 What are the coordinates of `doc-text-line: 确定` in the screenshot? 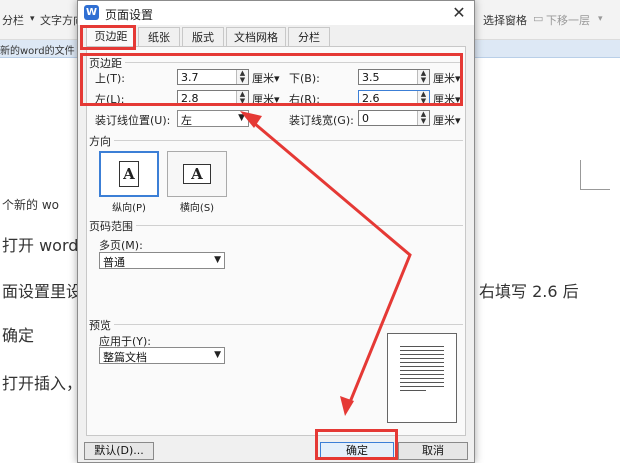 It's located at (18, 335).